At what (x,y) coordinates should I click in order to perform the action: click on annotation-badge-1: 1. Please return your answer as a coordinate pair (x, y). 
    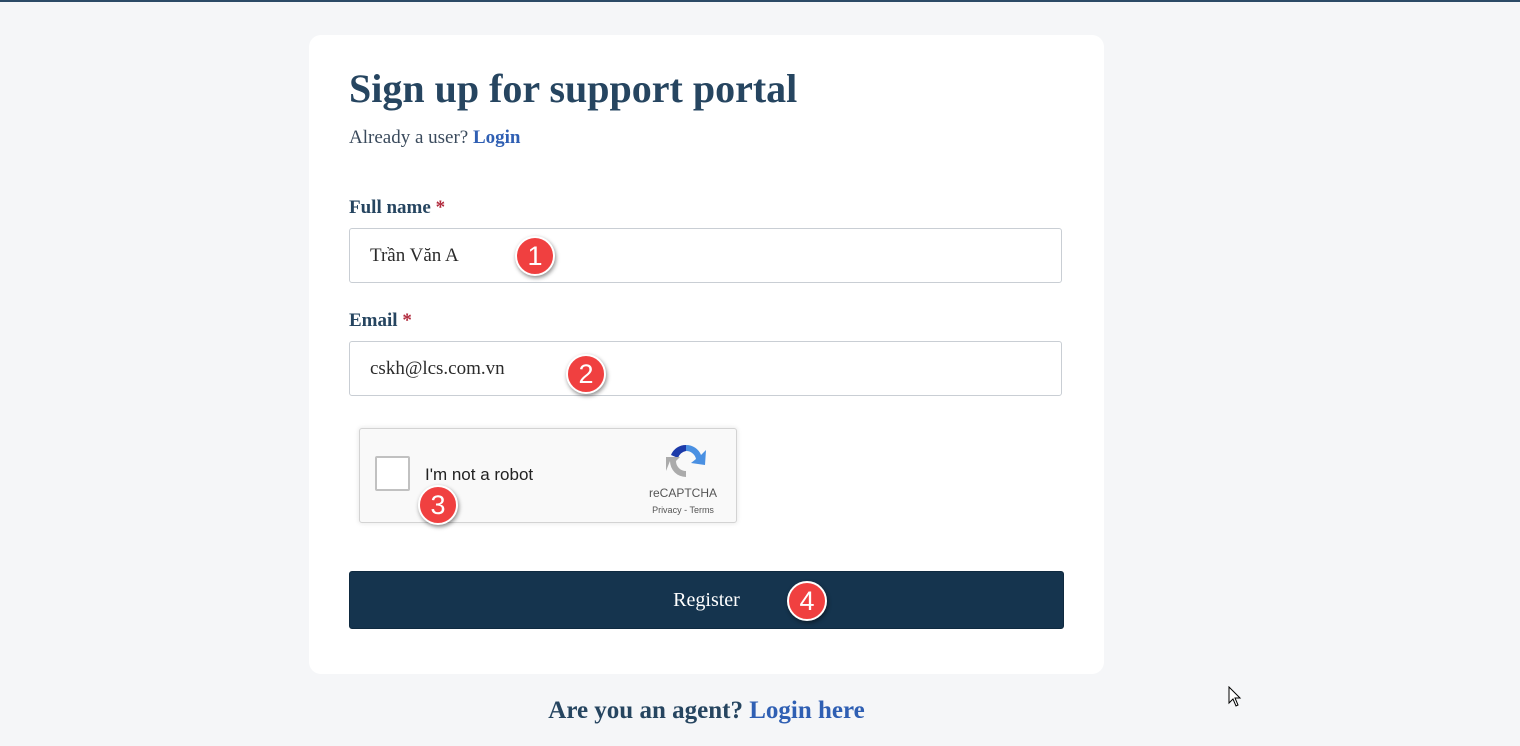
    Looking at the image, I should click on (535, 256).